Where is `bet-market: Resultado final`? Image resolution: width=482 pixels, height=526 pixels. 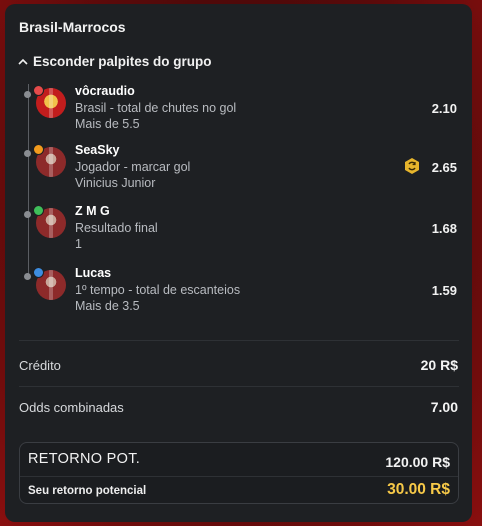 bet-market: Resultado final is located at coordinates (116, 228).